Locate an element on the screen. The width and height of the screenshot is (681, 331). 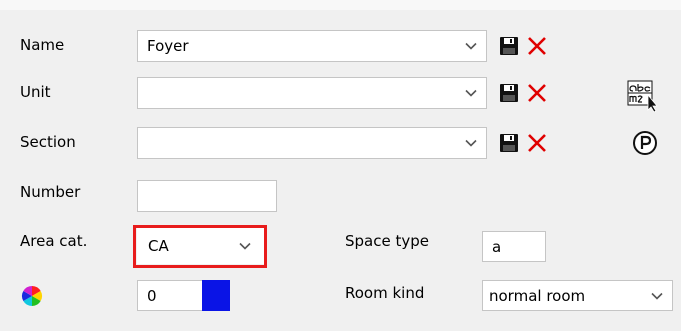
room-kind-label: Room kind is located at coordinates (385, 293).